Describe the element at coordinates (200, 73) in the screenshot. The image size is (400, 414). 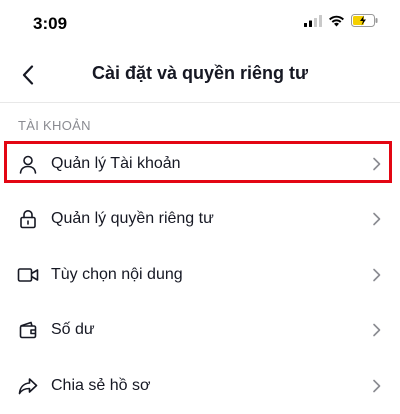
I see `page-title: Cài đặt và quyền riêng tư` at that location.